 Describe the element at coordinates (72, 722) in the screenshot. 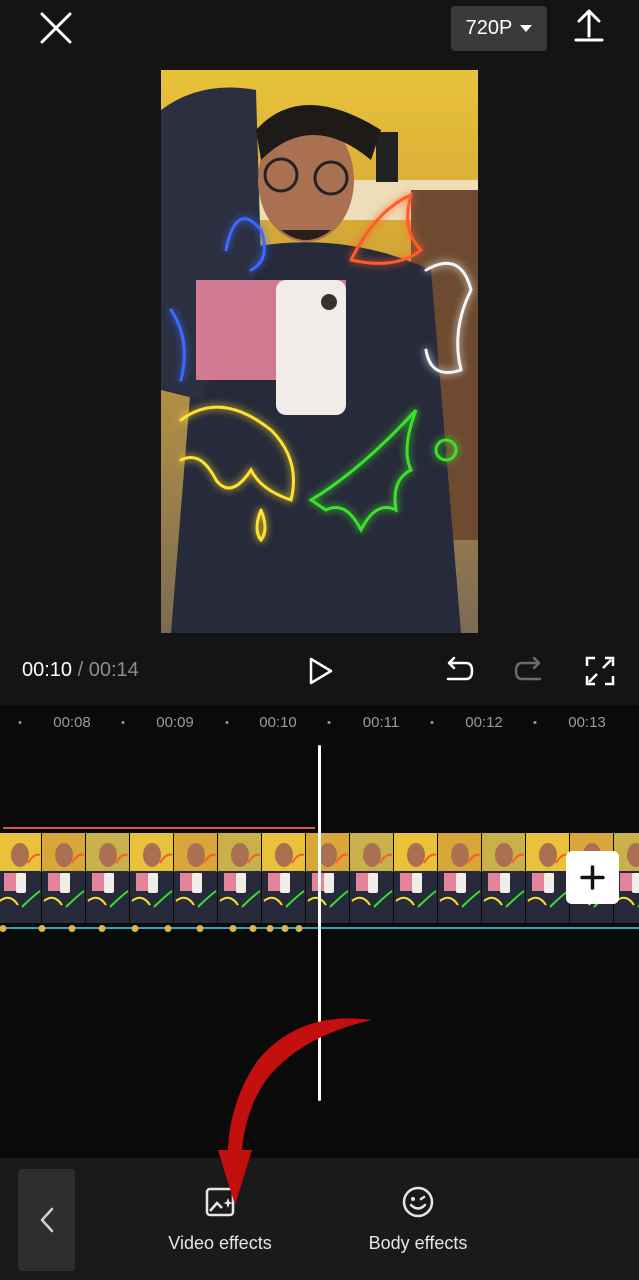

I see `ruler-label: 00:08` at that location.